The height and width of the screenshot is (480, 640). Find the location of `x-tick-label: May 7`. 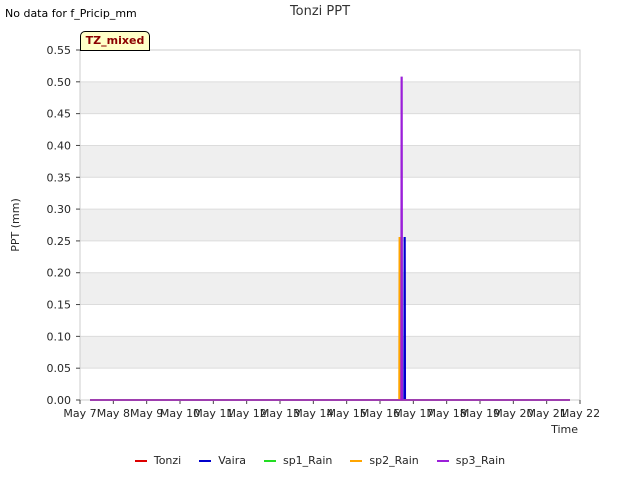

x-tick-label: May 7 is located at coordinates (79, 413).